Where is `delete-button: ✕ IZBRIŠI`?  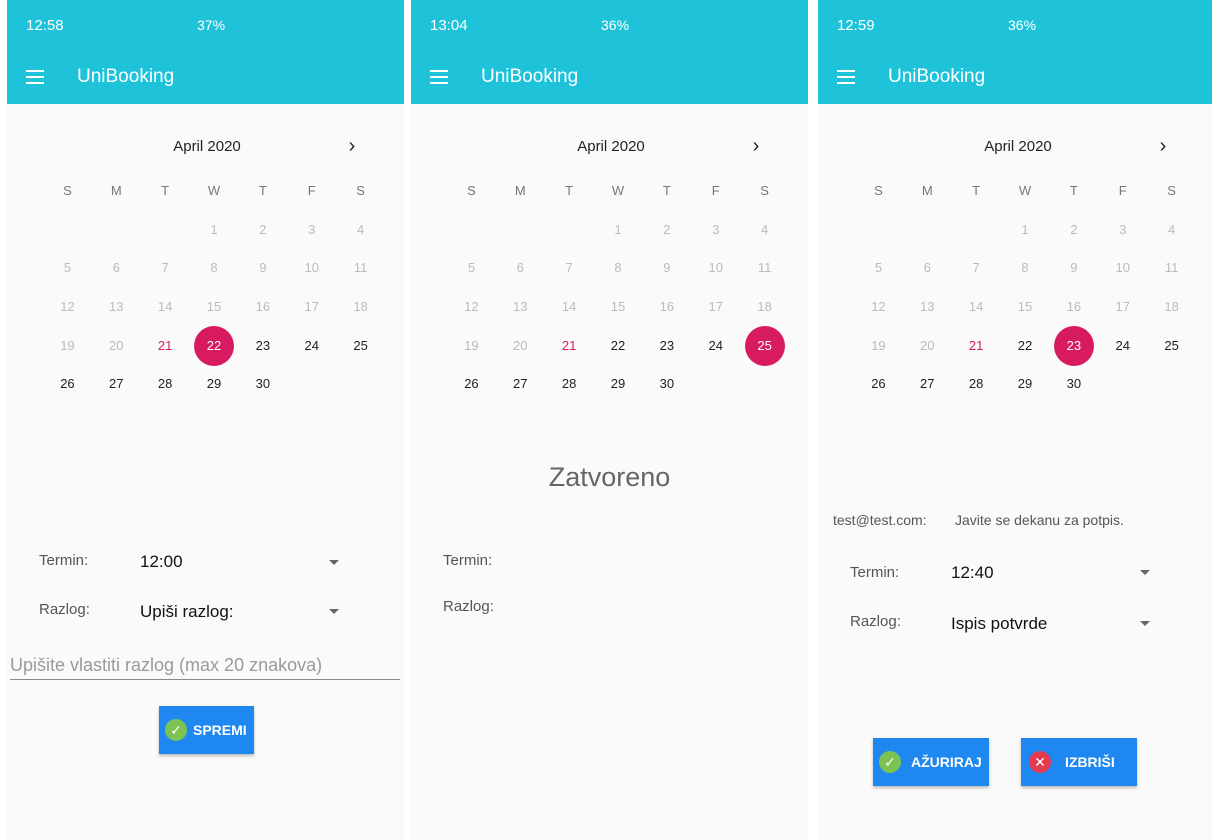
delete-button: ✕ IZBRIŠI is located at coordinates (1079, 762).